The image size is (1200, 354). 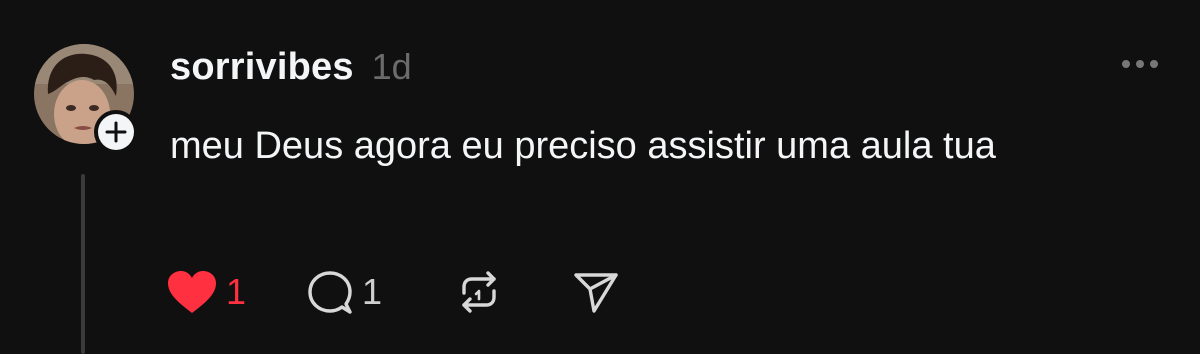 I want to click on plus-icon, so click(x=116, y=132).